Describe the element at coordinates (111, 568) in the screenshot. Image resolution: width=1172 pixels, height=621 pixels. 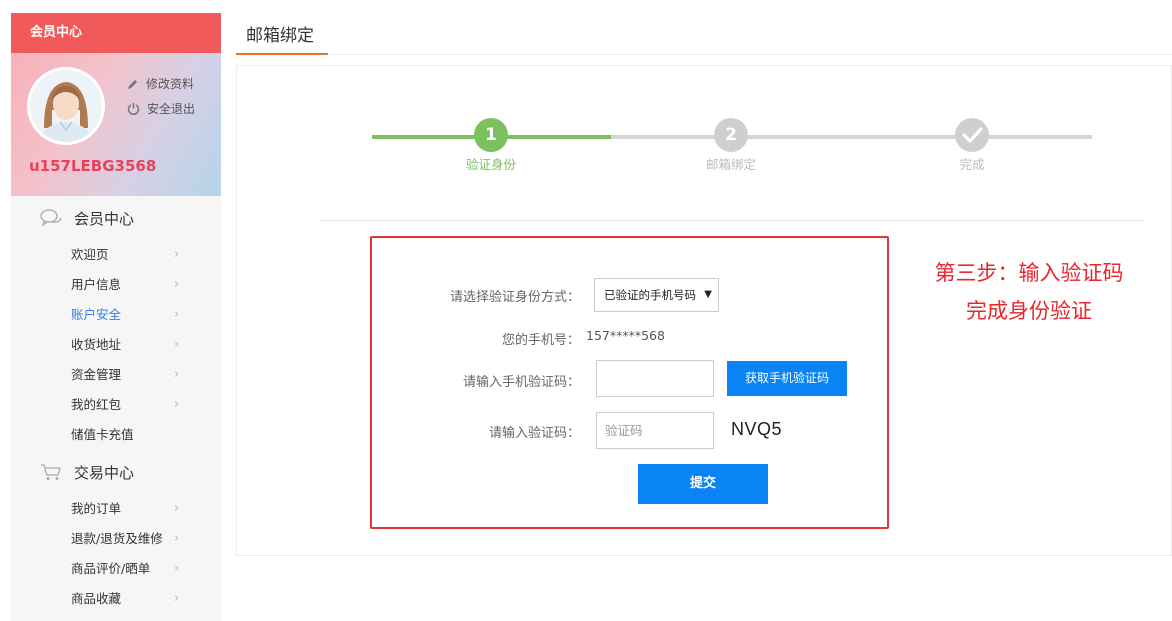
I see `sidebar-item-label: 商品评价/晒单` at that location.